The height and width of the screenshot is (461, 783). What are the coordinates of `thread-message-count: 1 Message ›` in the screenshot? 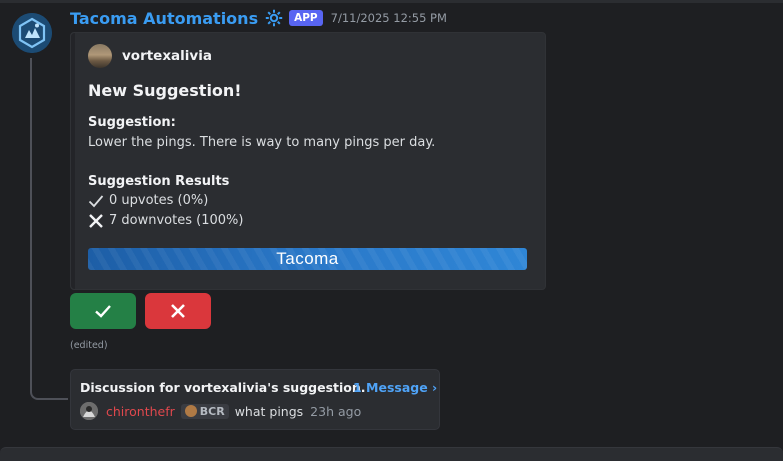 It's located at (395, 387).